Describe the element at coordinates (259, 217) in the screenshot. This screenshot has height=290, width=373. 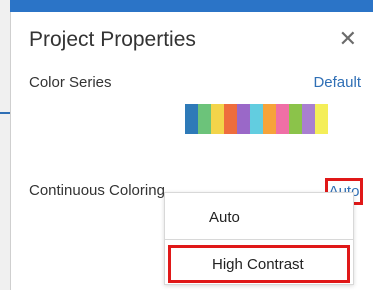
I see `dropdown-option-auto: Auto` at that location.